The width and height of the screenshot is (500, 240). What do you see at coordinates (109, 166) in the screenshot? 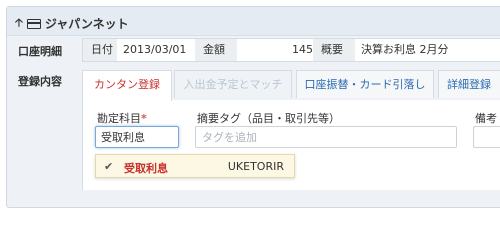
I see `check-icon: ✔` at bounding box center [109, 166].